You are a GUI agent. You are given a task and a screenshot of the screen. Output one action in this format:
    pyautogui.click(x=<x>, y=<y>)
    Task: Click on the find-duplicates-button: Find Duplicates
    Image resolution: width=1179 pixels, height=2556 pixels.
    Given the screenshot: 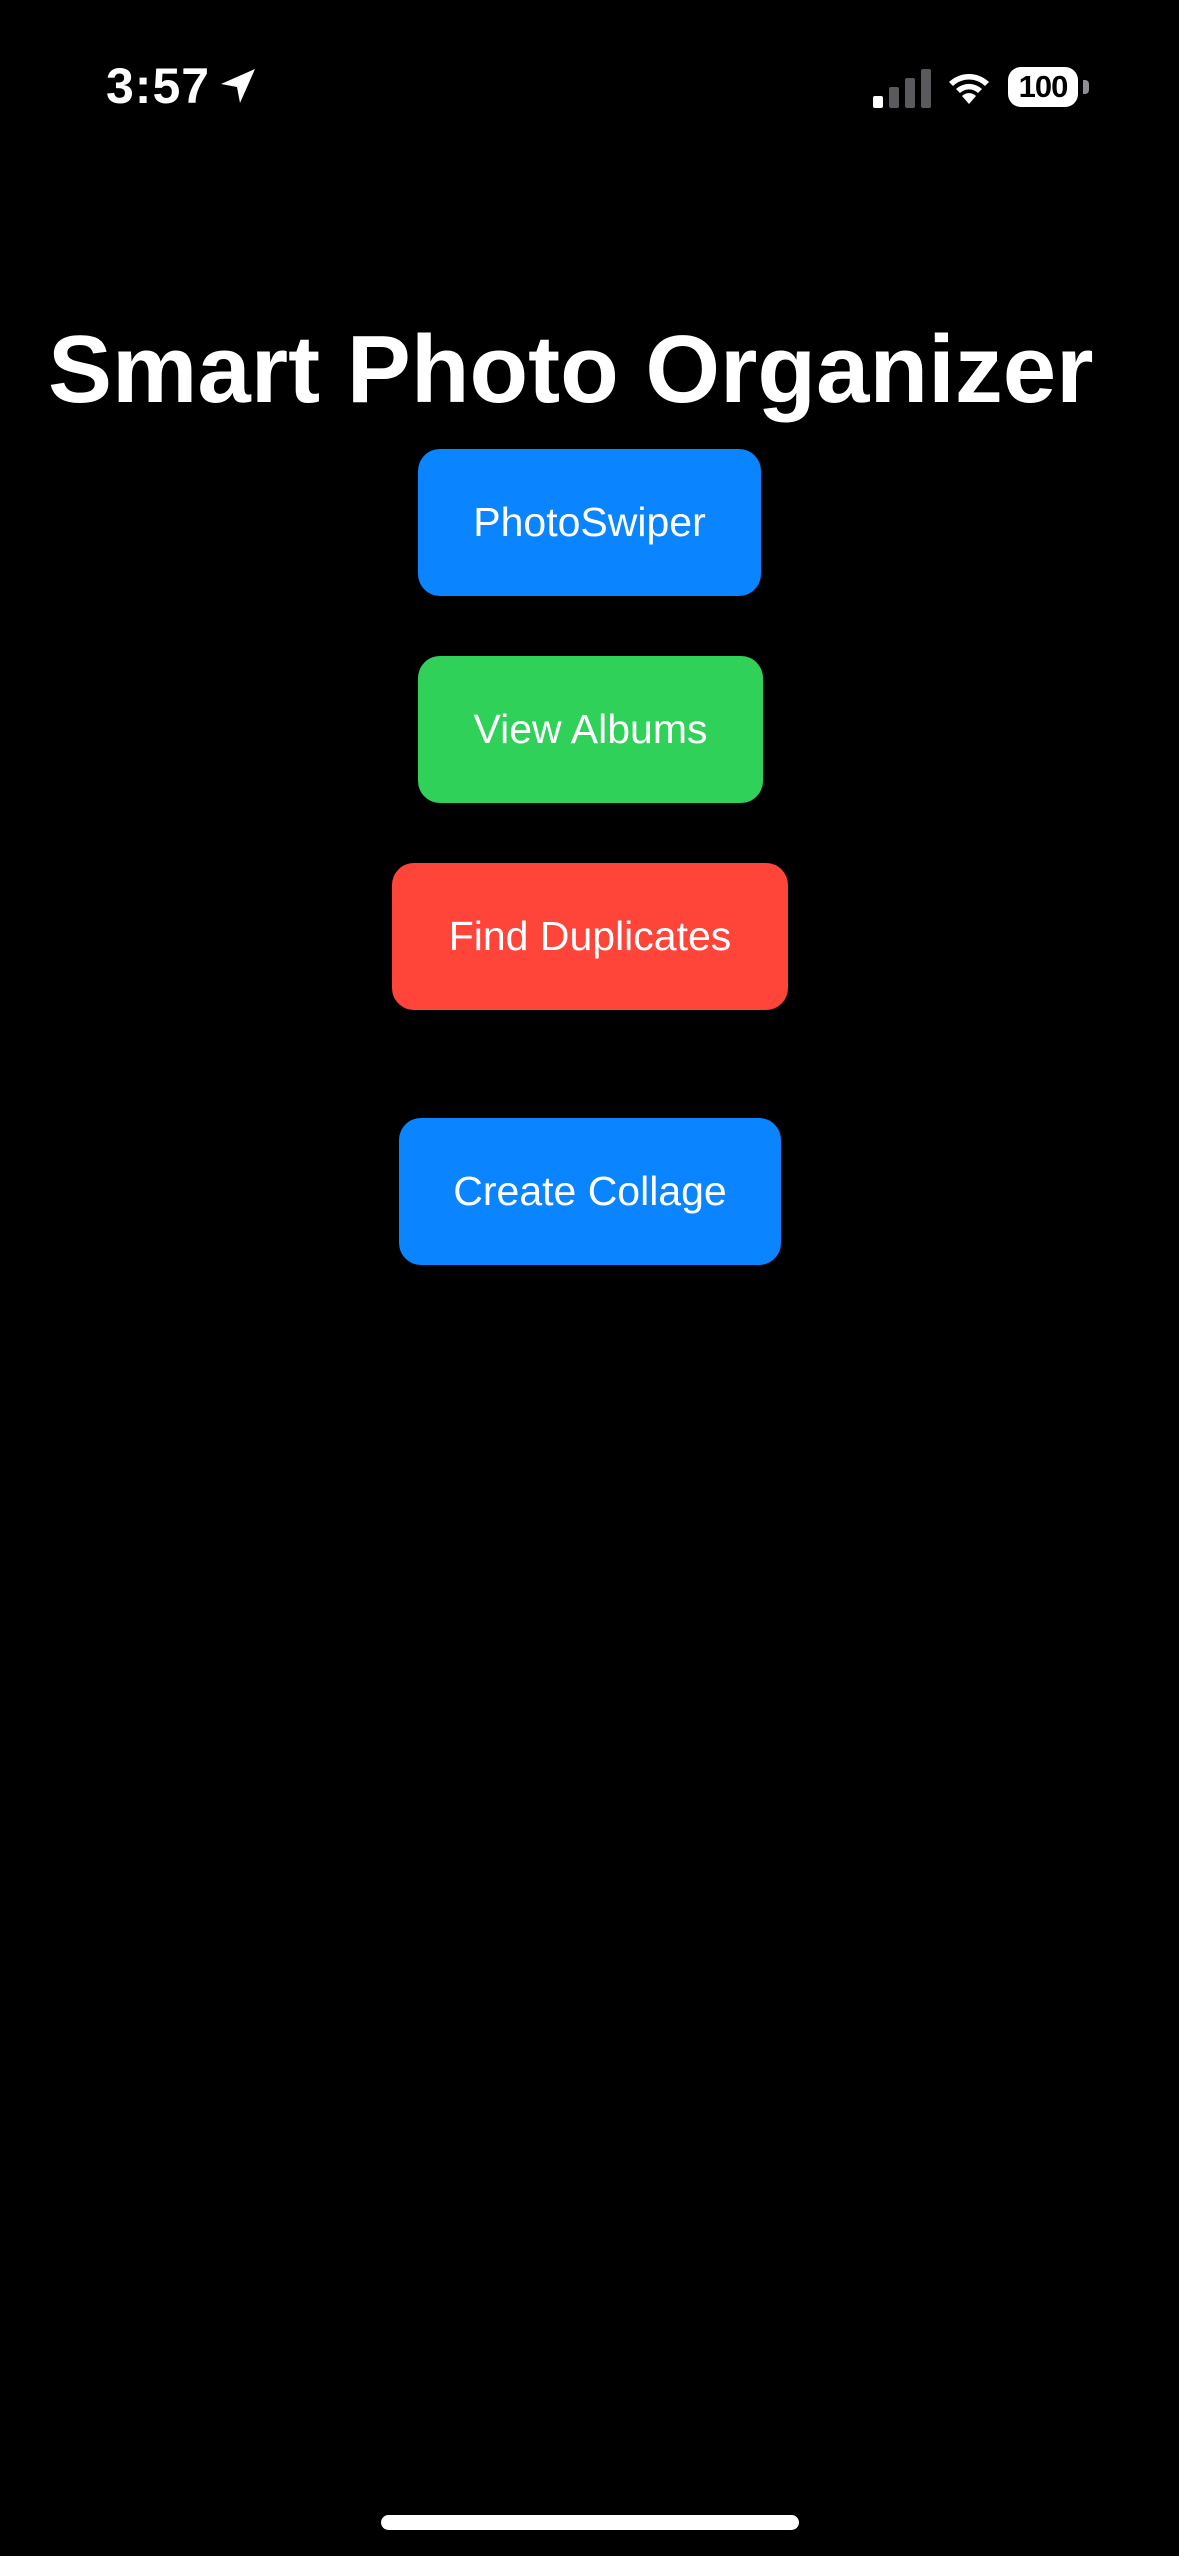 What is the action you would take?
    pyautogui.click(x=590, y=936)
    